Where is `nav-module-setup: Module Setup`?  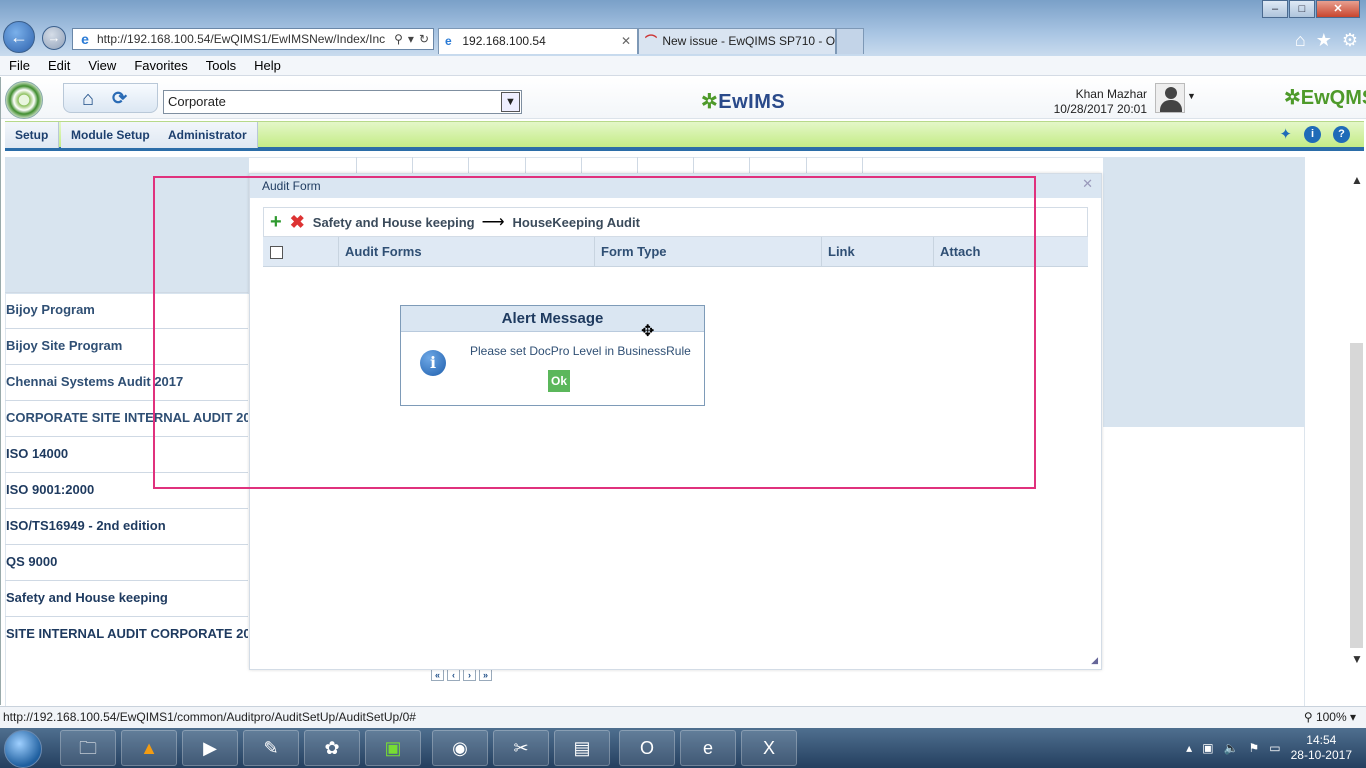
nav-module-setup: Module Setup is located at coordinates (111, 135).